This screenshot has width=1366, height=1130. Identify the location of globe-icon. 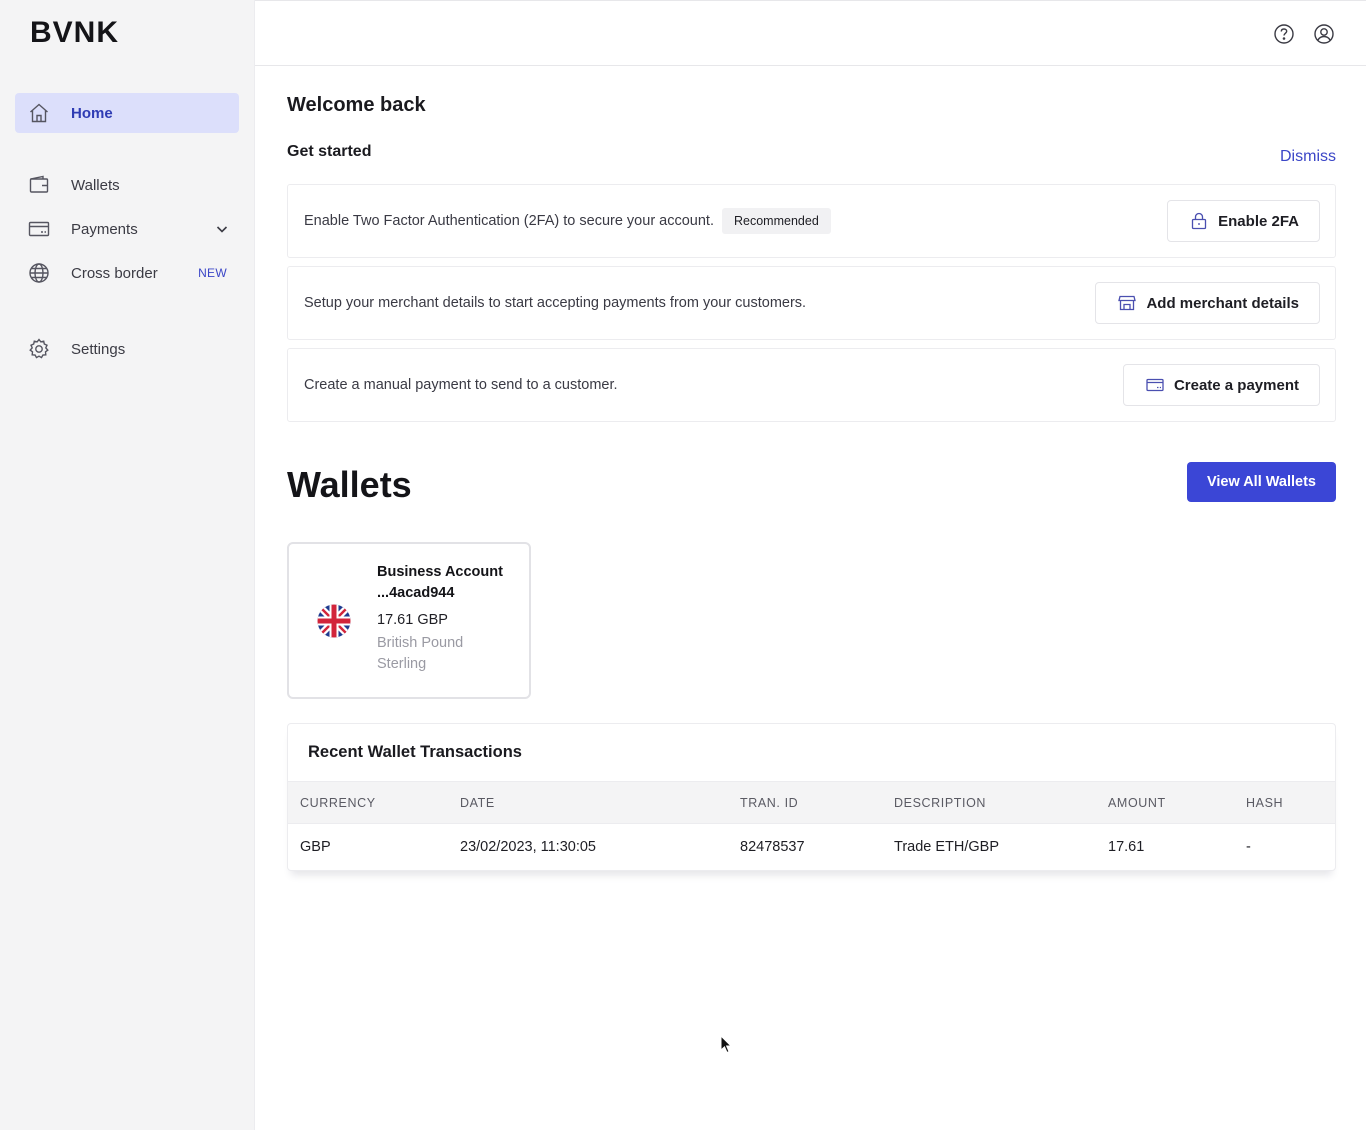
(39, 273).